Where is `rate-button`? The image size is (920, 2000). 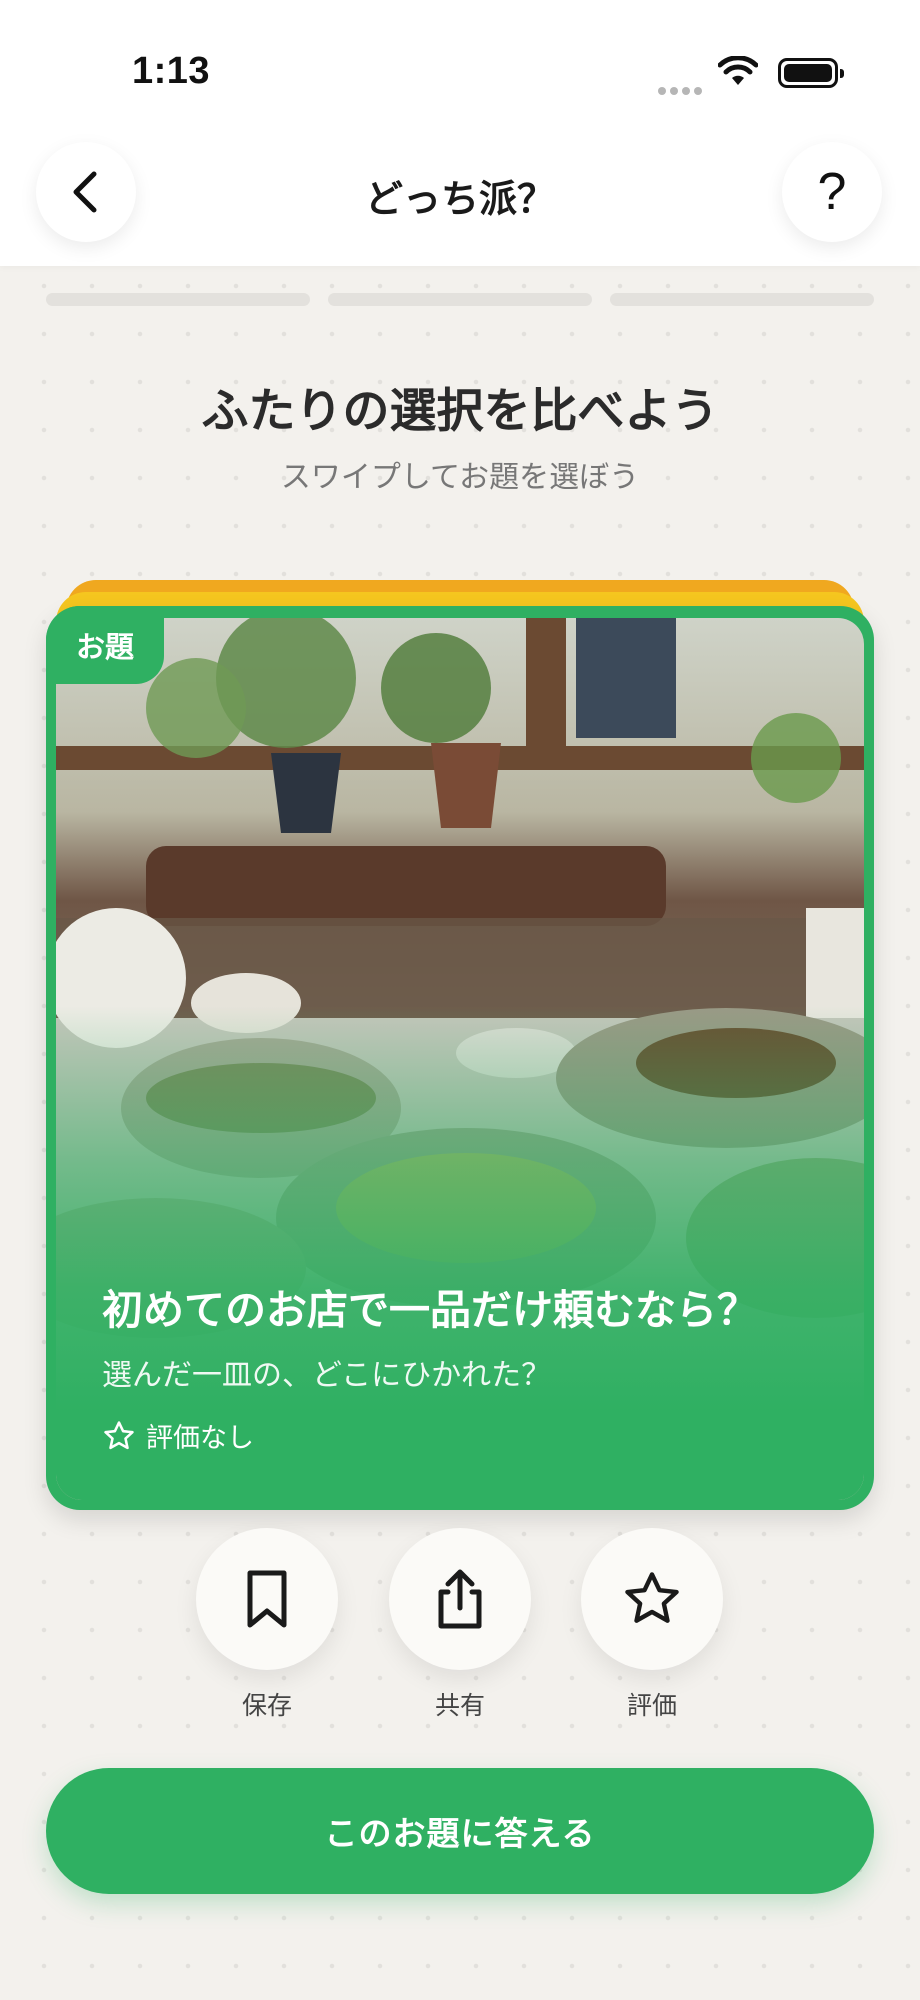 rate-button is located at coordinates (652, 1599).